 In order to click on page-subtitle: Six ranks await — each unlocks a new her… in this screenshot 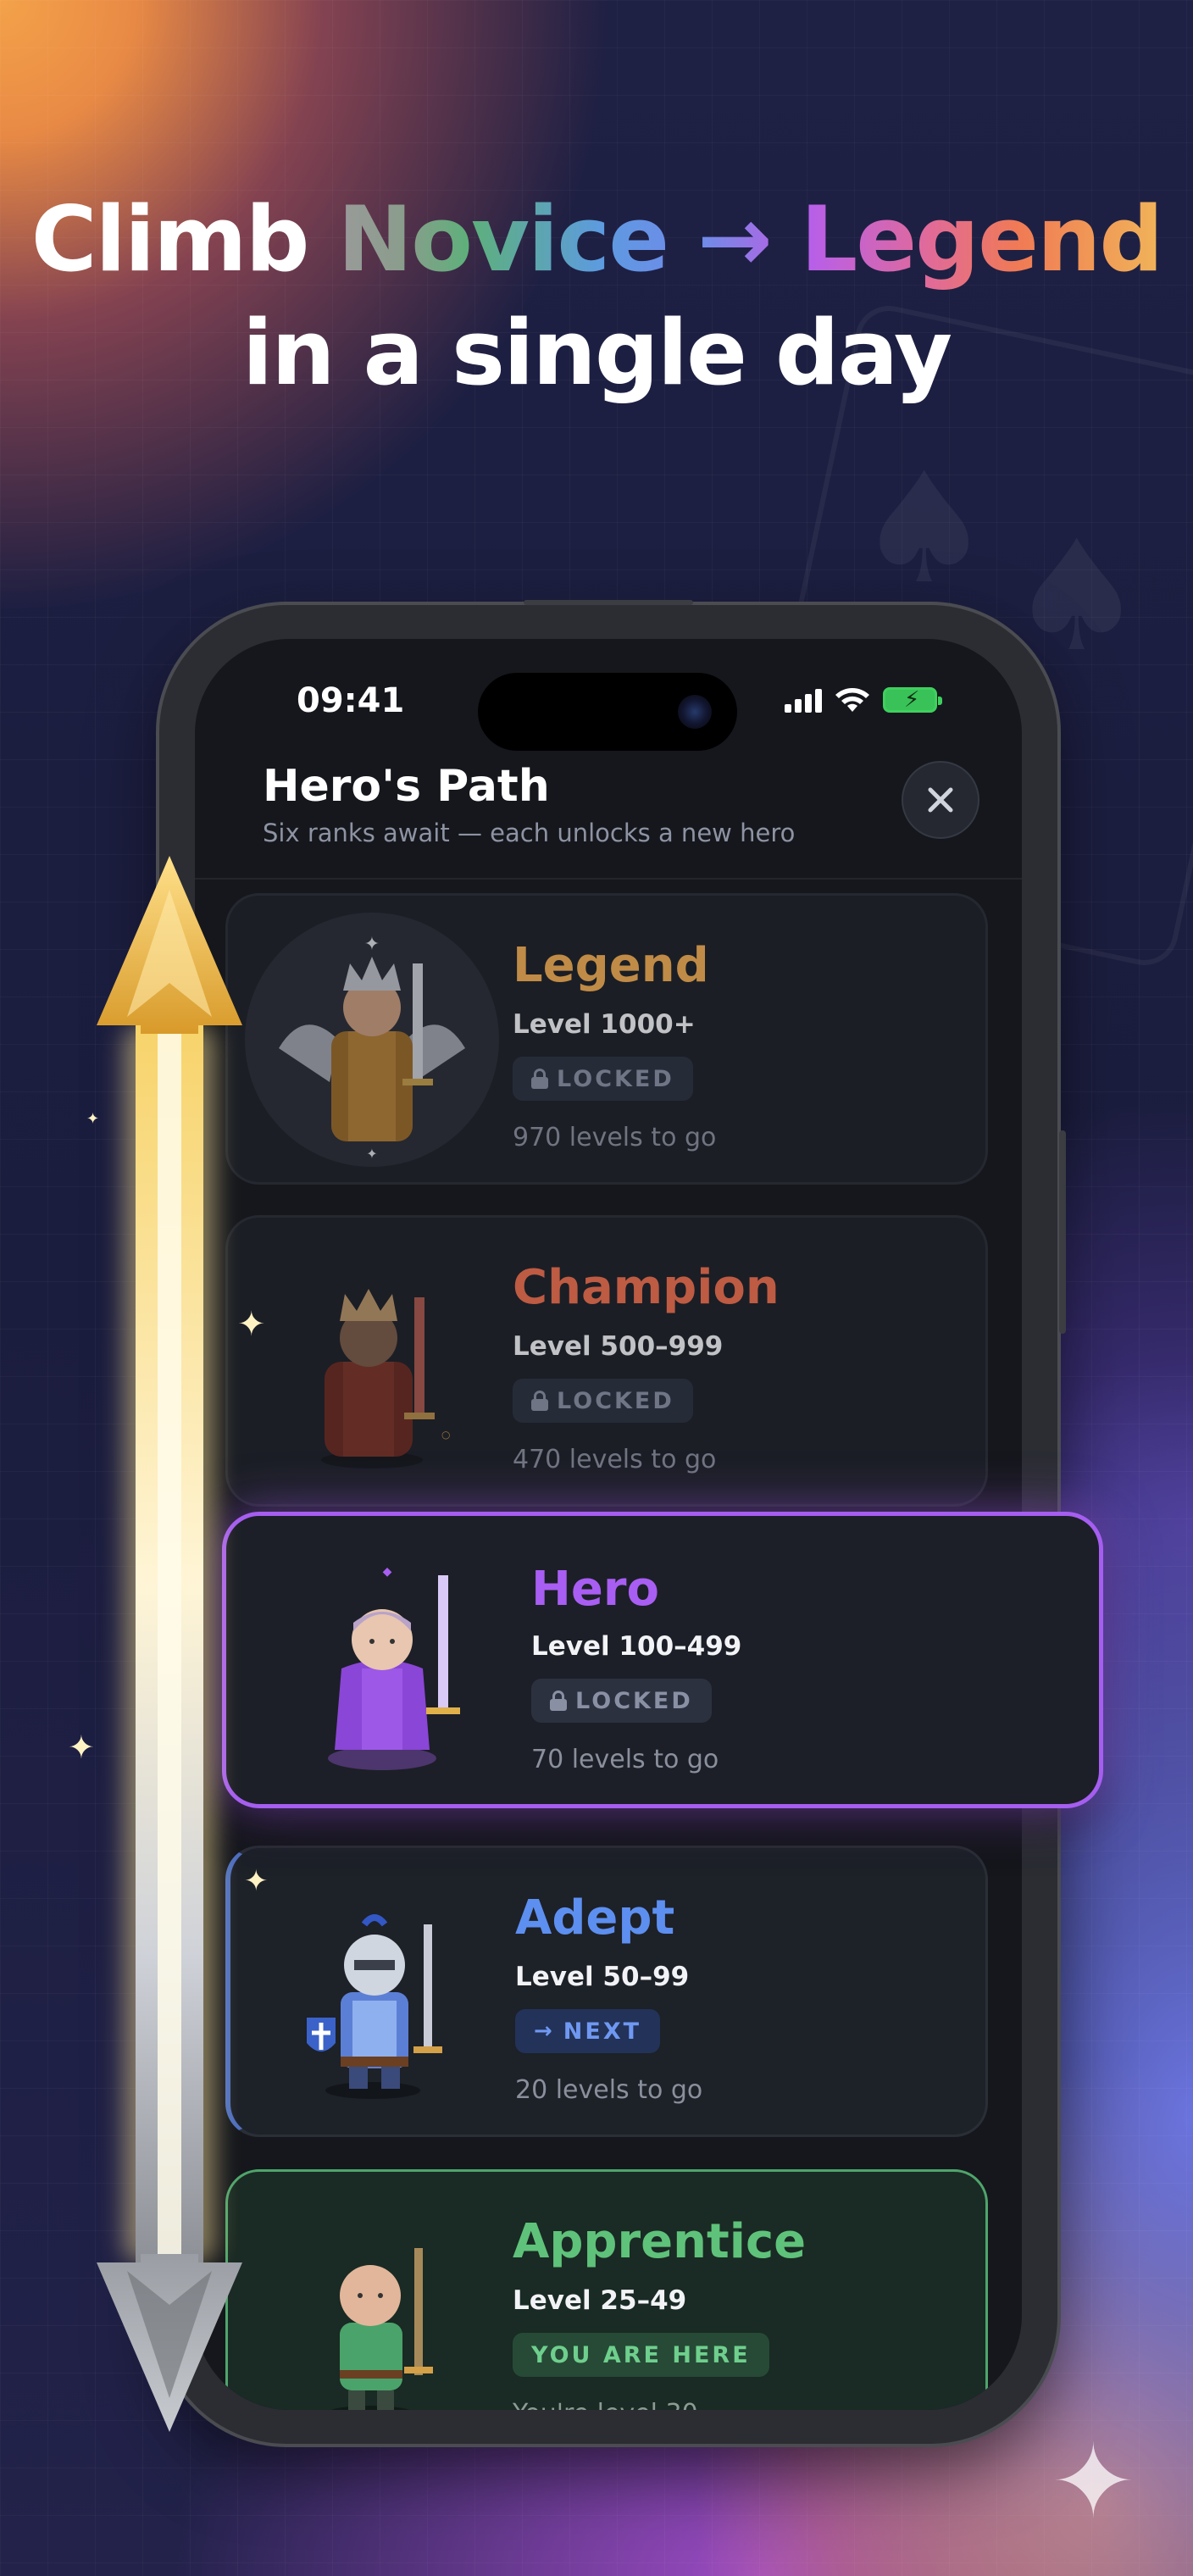, I will do `click(529, 833)`.